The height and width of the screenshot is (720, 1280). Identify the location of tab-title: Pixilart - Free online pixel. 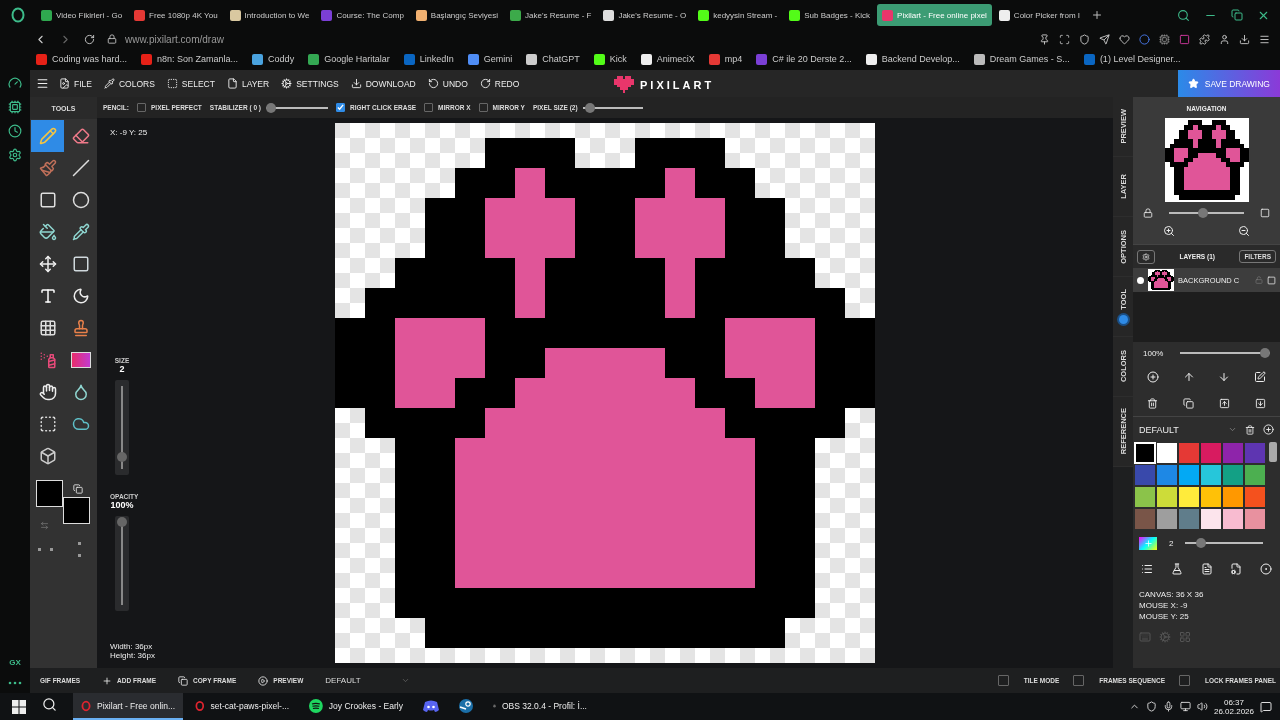
(942, 15).